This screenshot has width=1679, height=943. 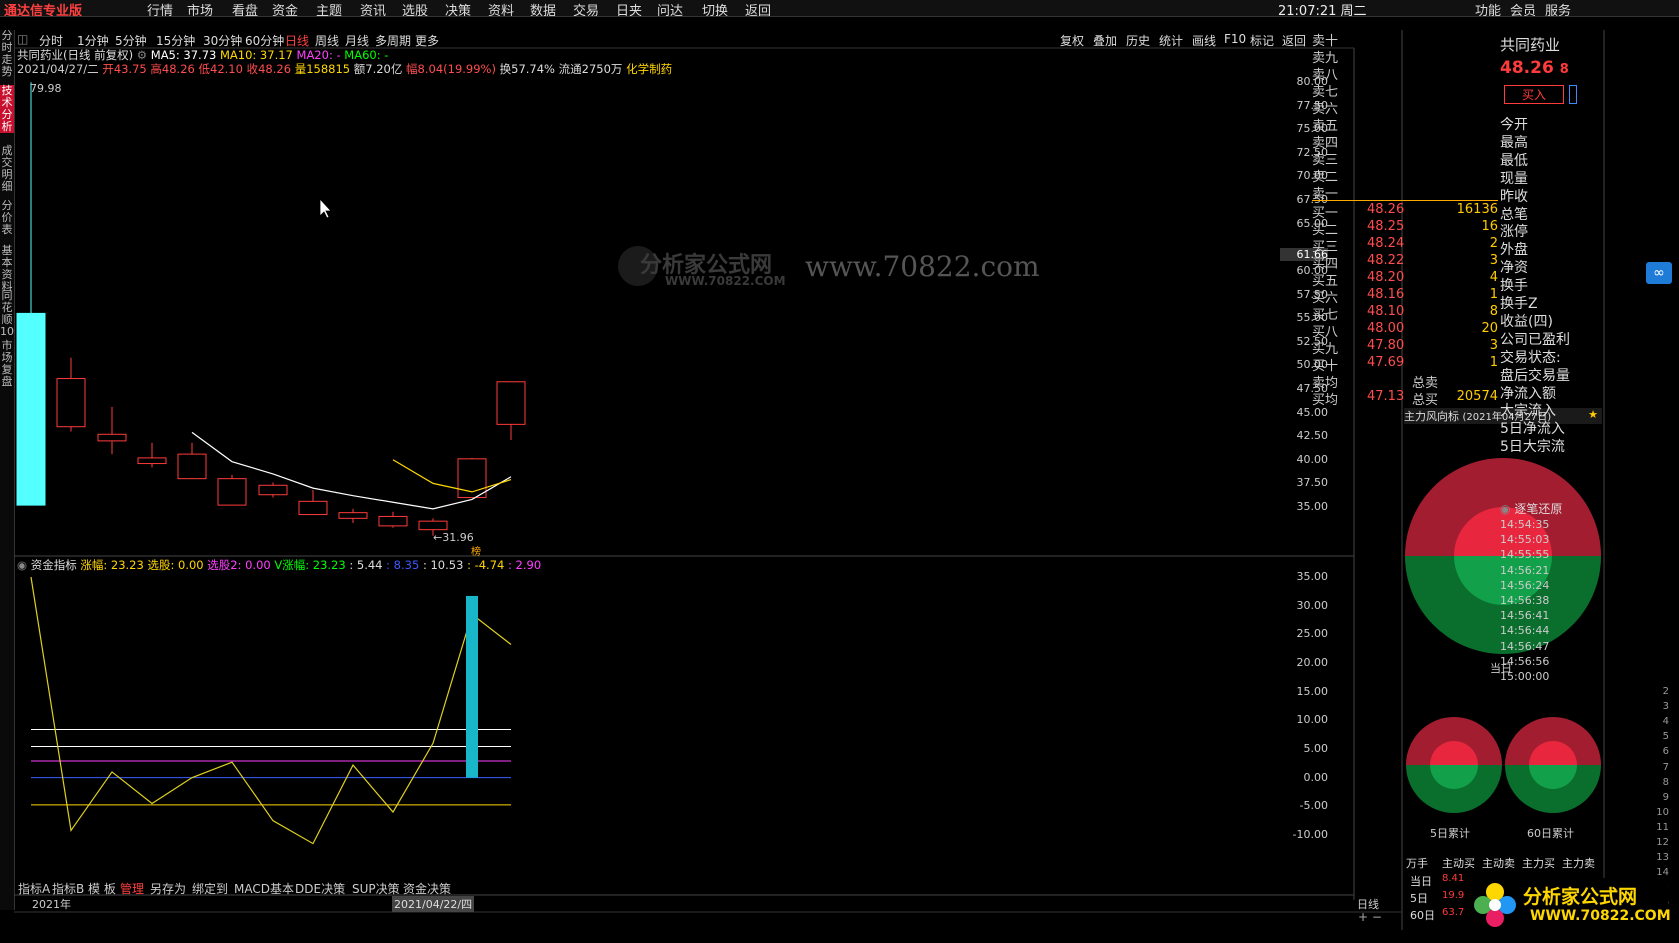 What do you see at coordinates (1662, 858) in the screenshot?
I see `tick-scale-value: 13` at bounding box center [1662, 858].